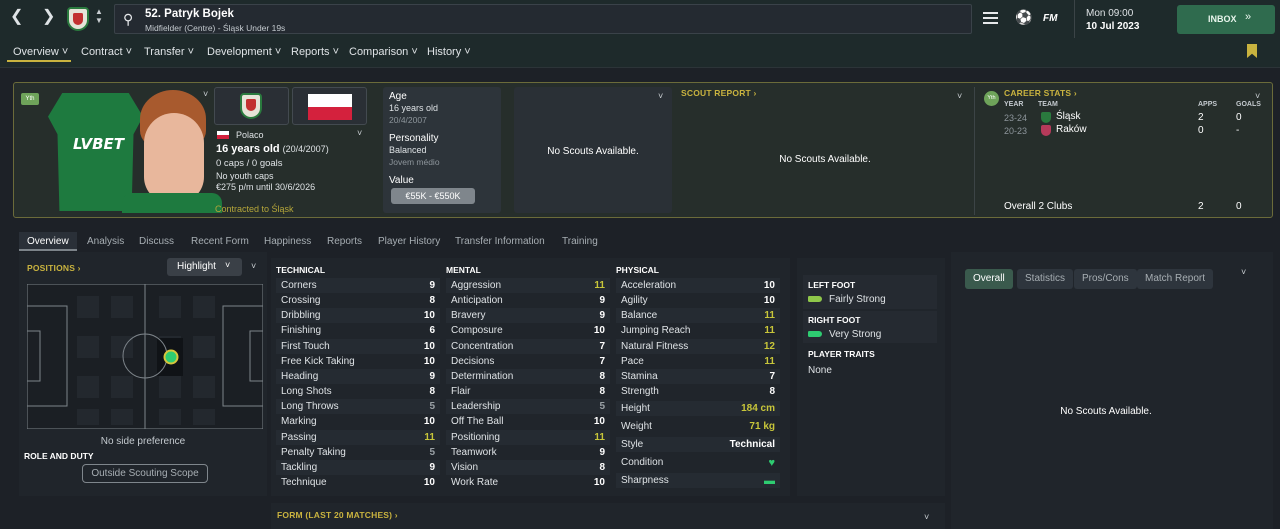 This screenshot has width=1280, height=529. What do you see at coordinates (358, 346) in the screenshot?
I see `attribute-row: First Touch 10` at bounding box center [358, 346].